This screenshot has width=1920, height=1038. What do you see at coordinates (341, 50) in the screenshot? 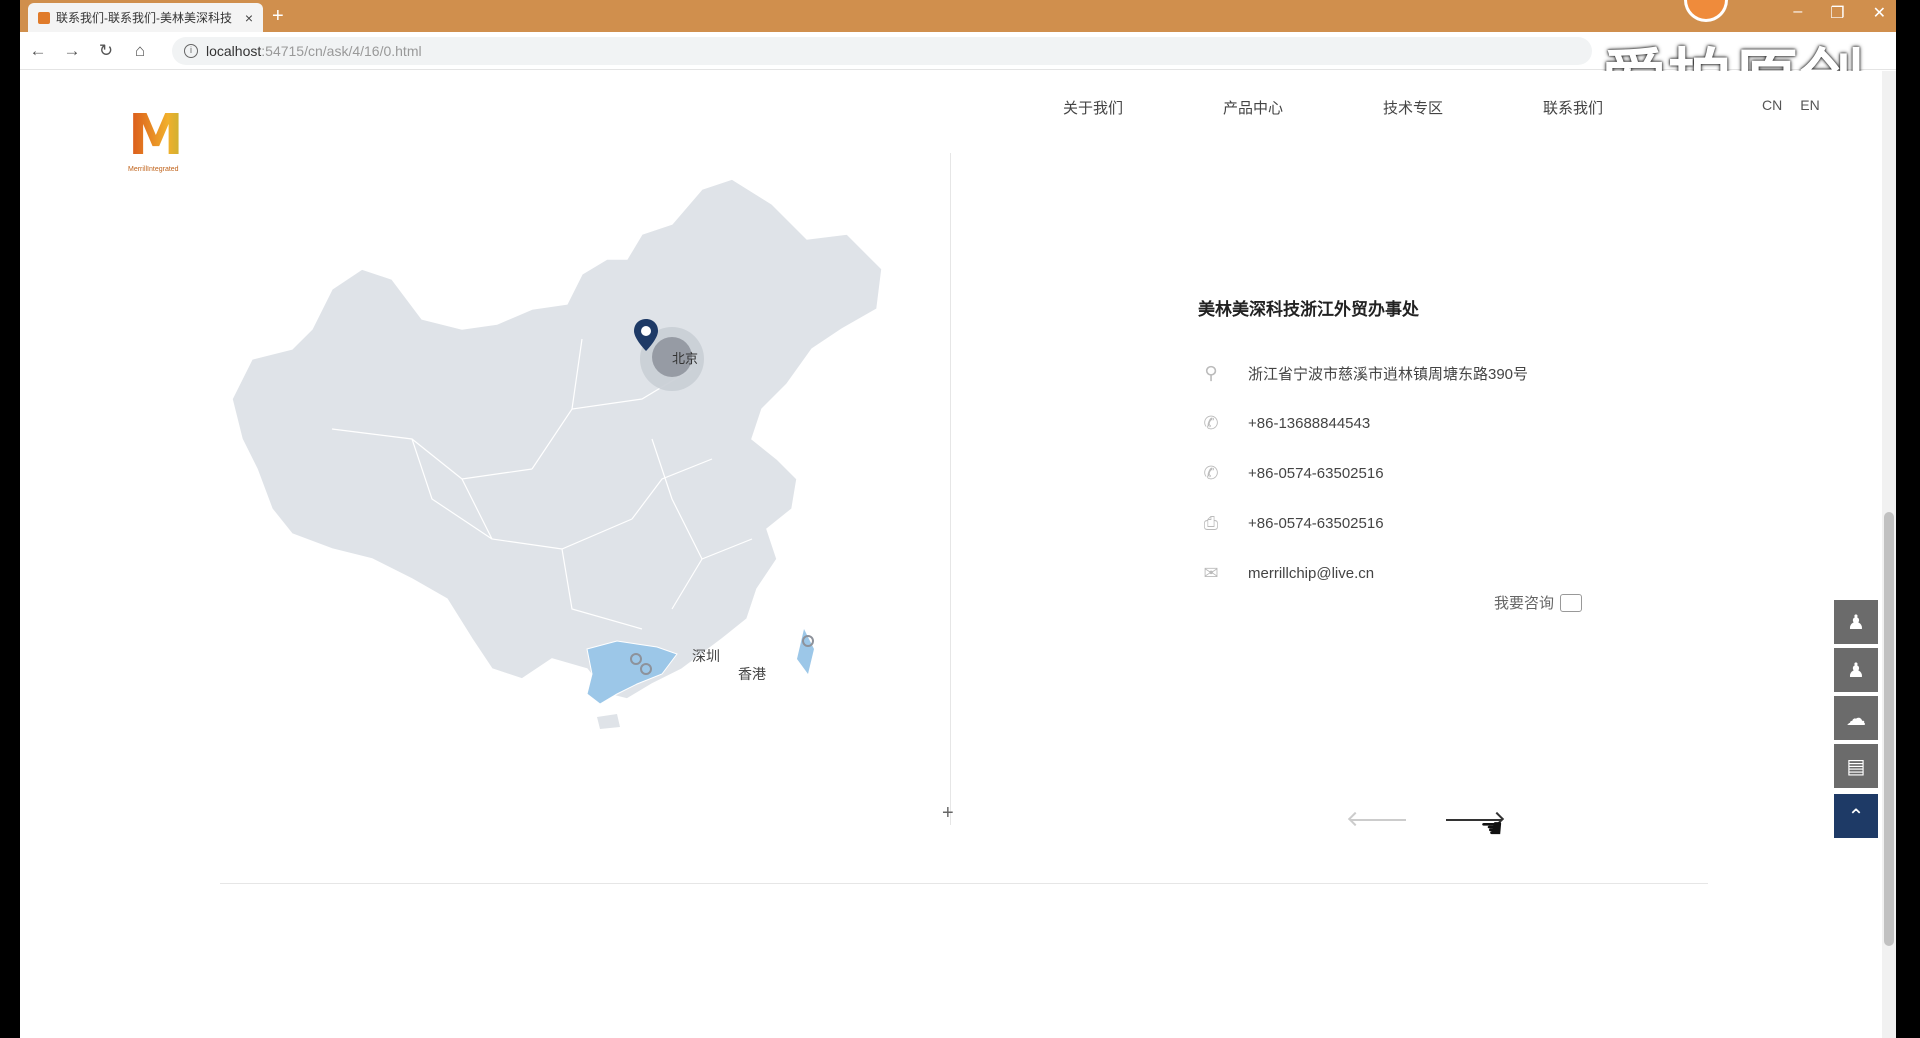
I see `url-path: :54715/cn/ask/4/16/0.html` at bounding box center [341, 50].